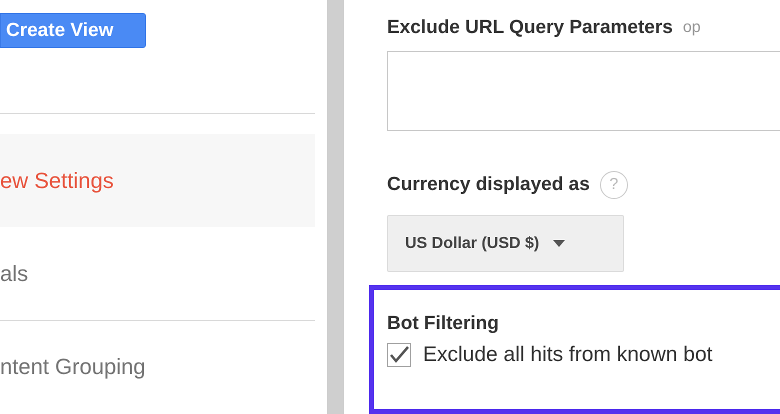  Describe the element at coordinates (157, 367) in the screenshot. I see `sidebar-item: ntent Grouping` at that location.